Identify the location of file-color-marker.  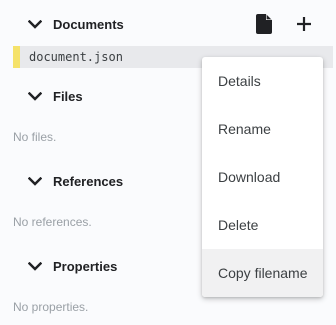
(16, 57).